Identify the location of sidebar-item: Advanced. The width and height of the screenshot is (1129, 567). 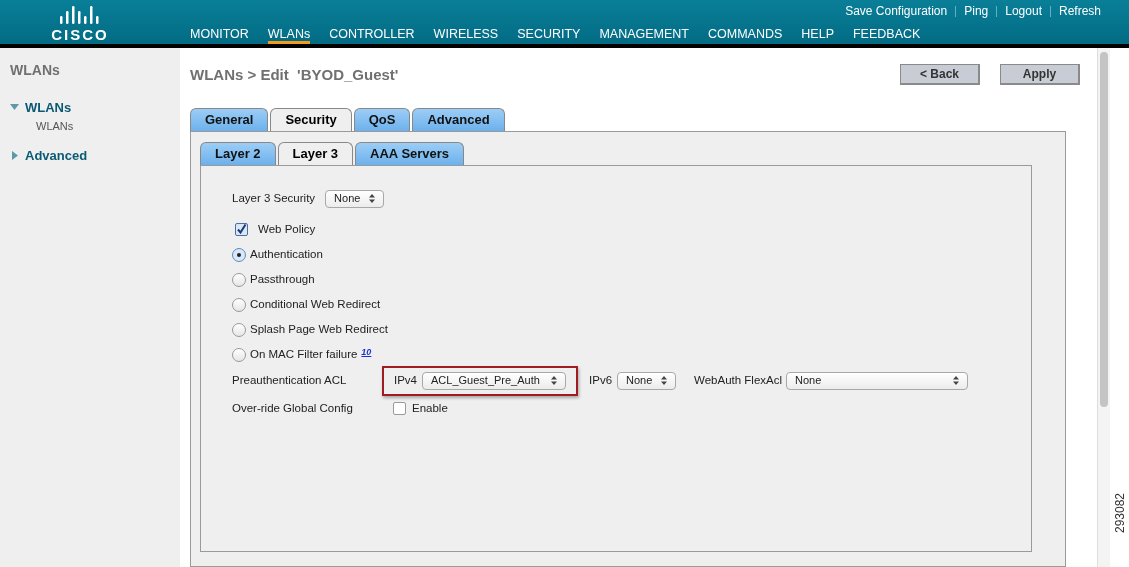
(56, 156).